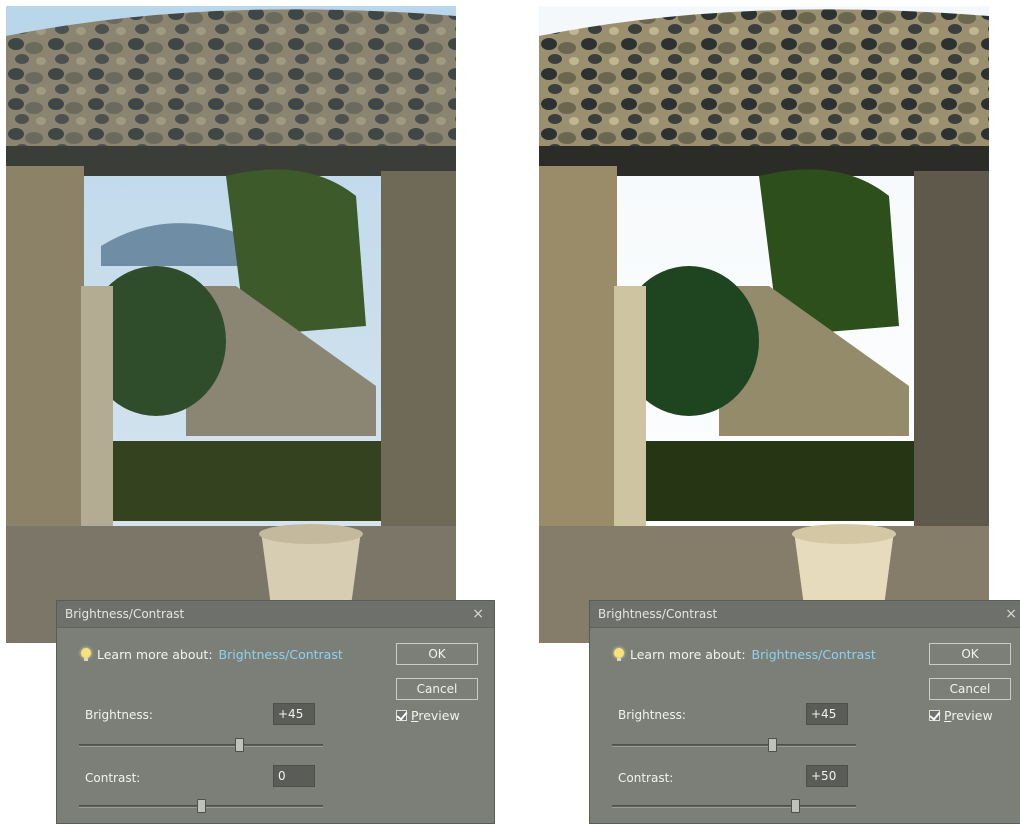  Describe the element at coordinates (294, 776) in the screenshot. I see `contrast-input: 0` at that location.